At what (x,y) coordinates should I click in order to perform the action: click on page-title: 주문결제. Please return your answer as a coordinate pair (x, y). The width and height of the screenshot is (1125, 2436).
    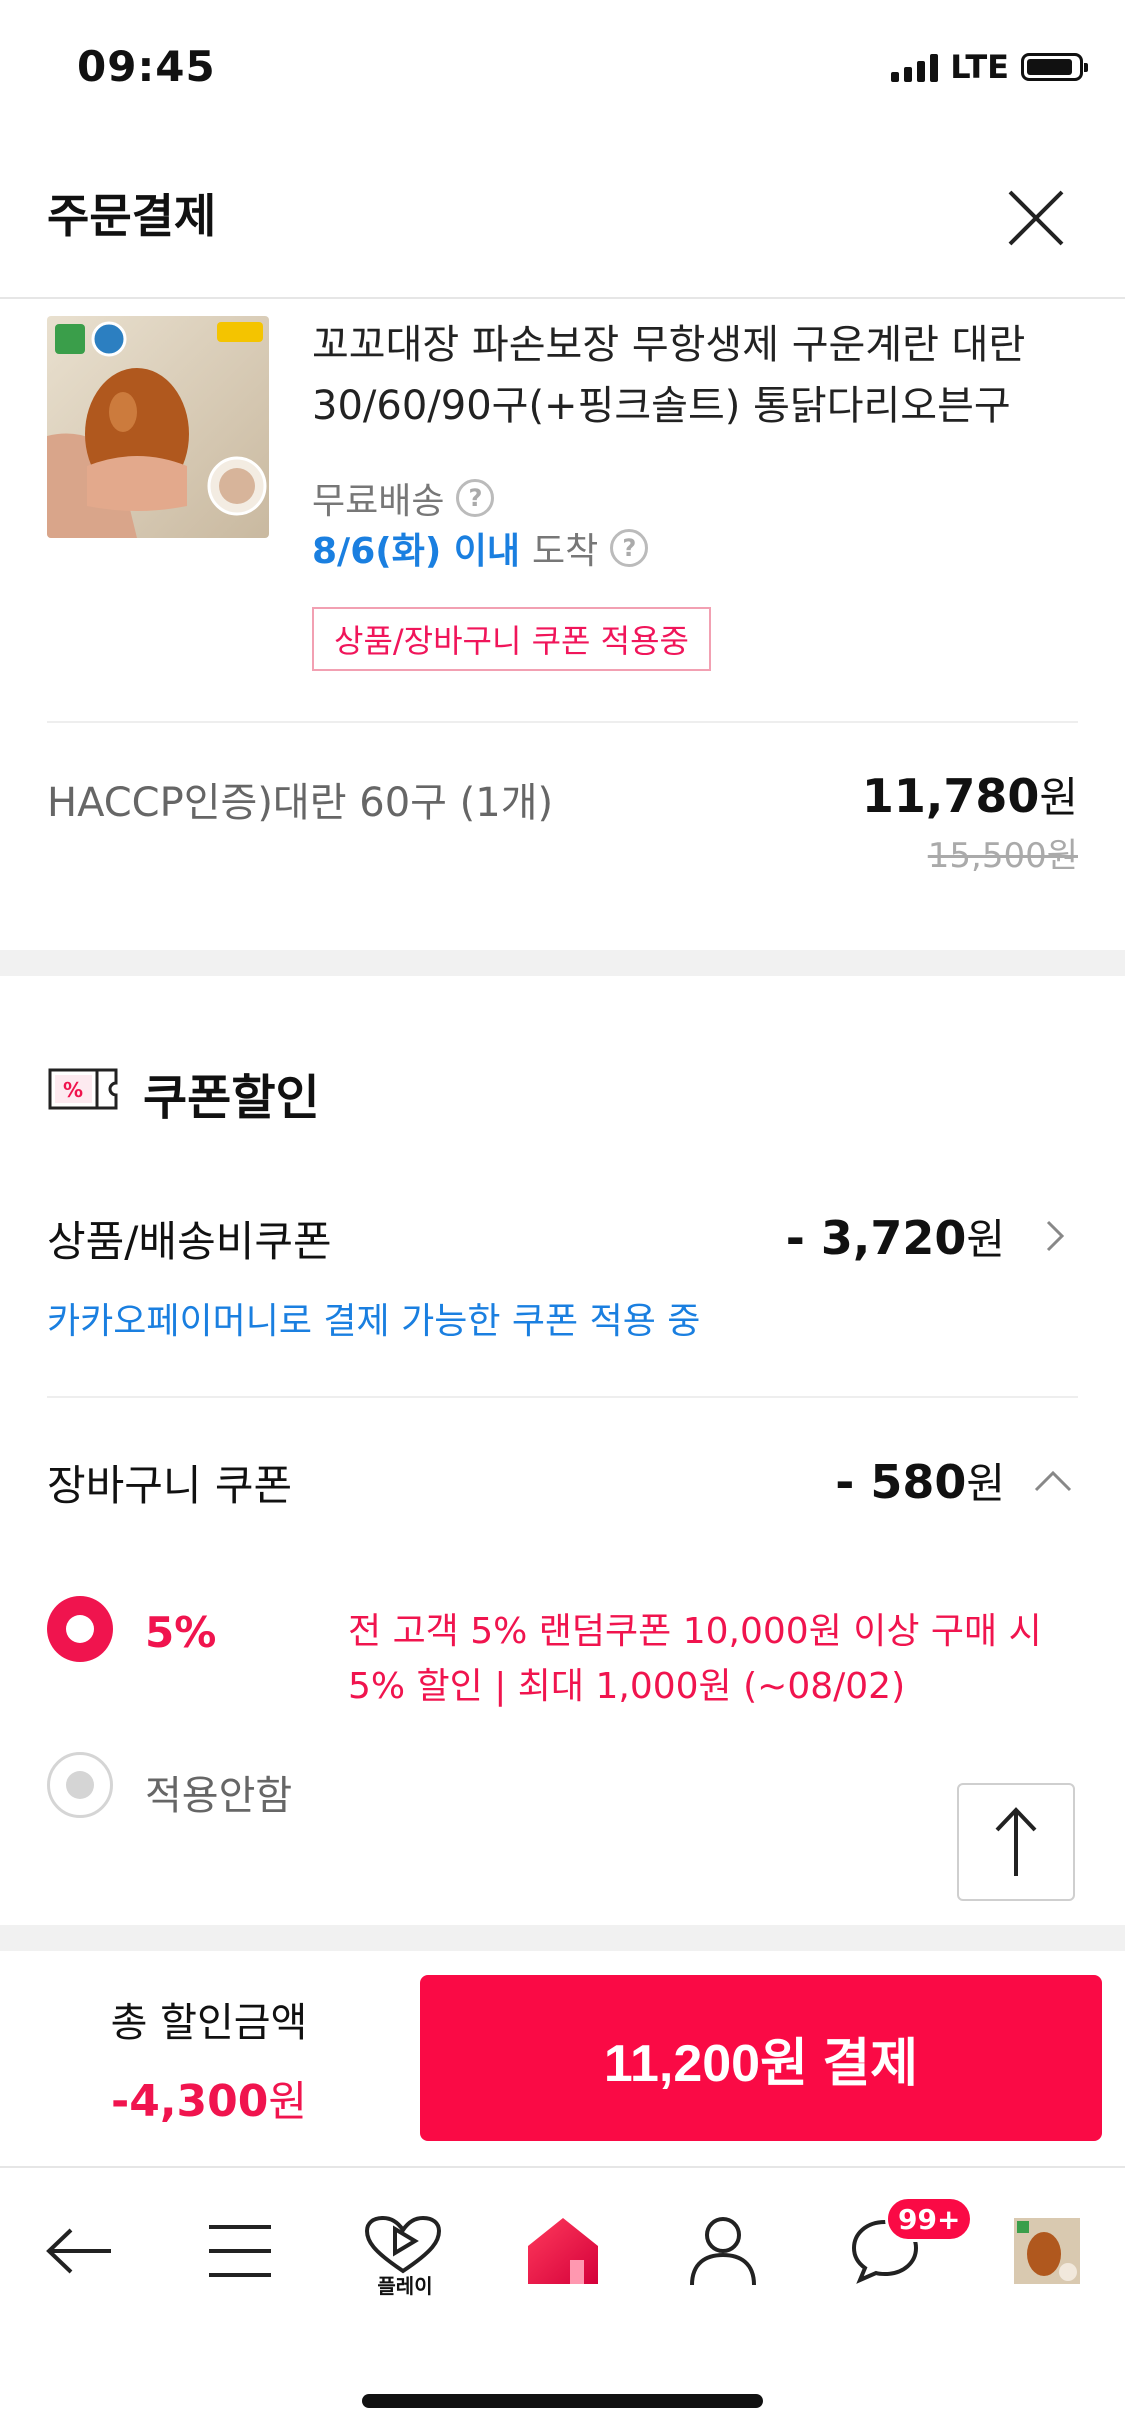
    Looking at the image, I should click on (132, 216).